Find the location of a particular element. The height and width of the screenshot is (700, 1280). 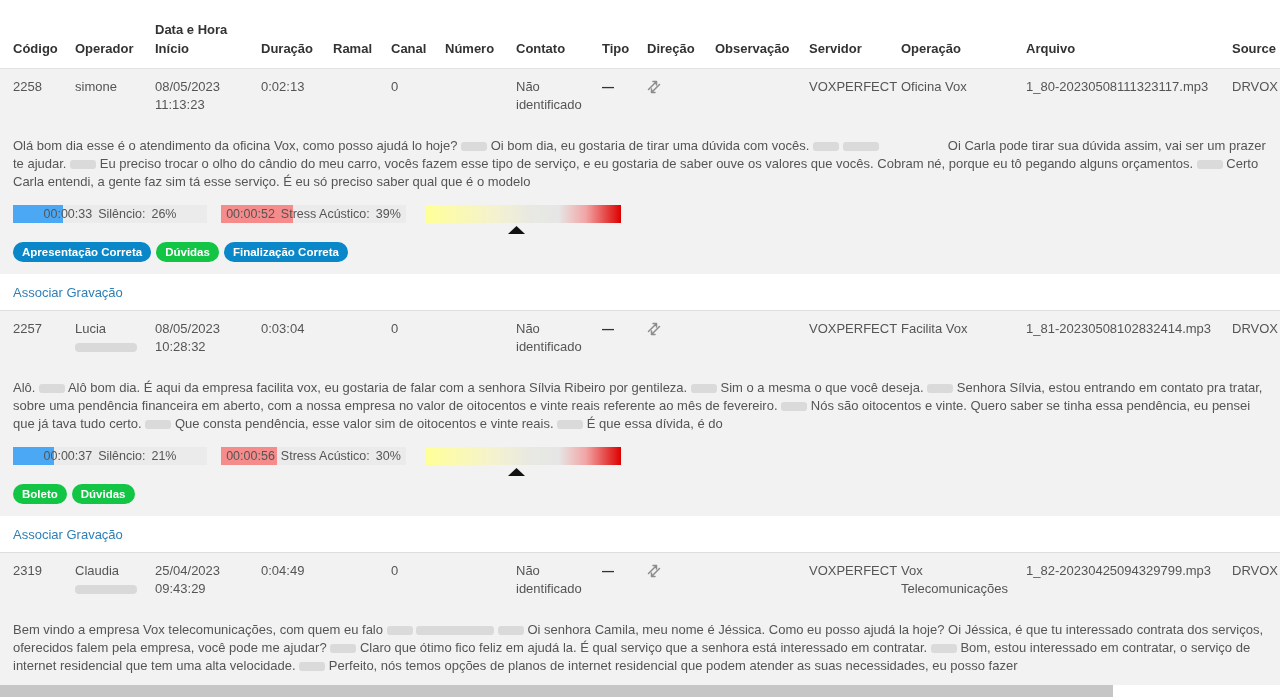

category-tag: Boleto is located at coordinates (40, 494).